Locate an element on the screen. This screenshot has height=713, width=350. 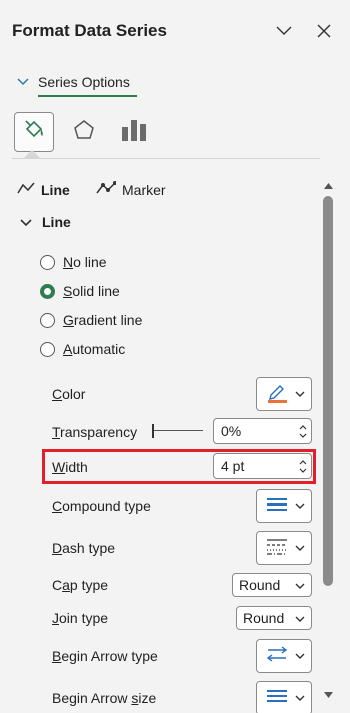
tab-underline is located at coordinates (87, 96).